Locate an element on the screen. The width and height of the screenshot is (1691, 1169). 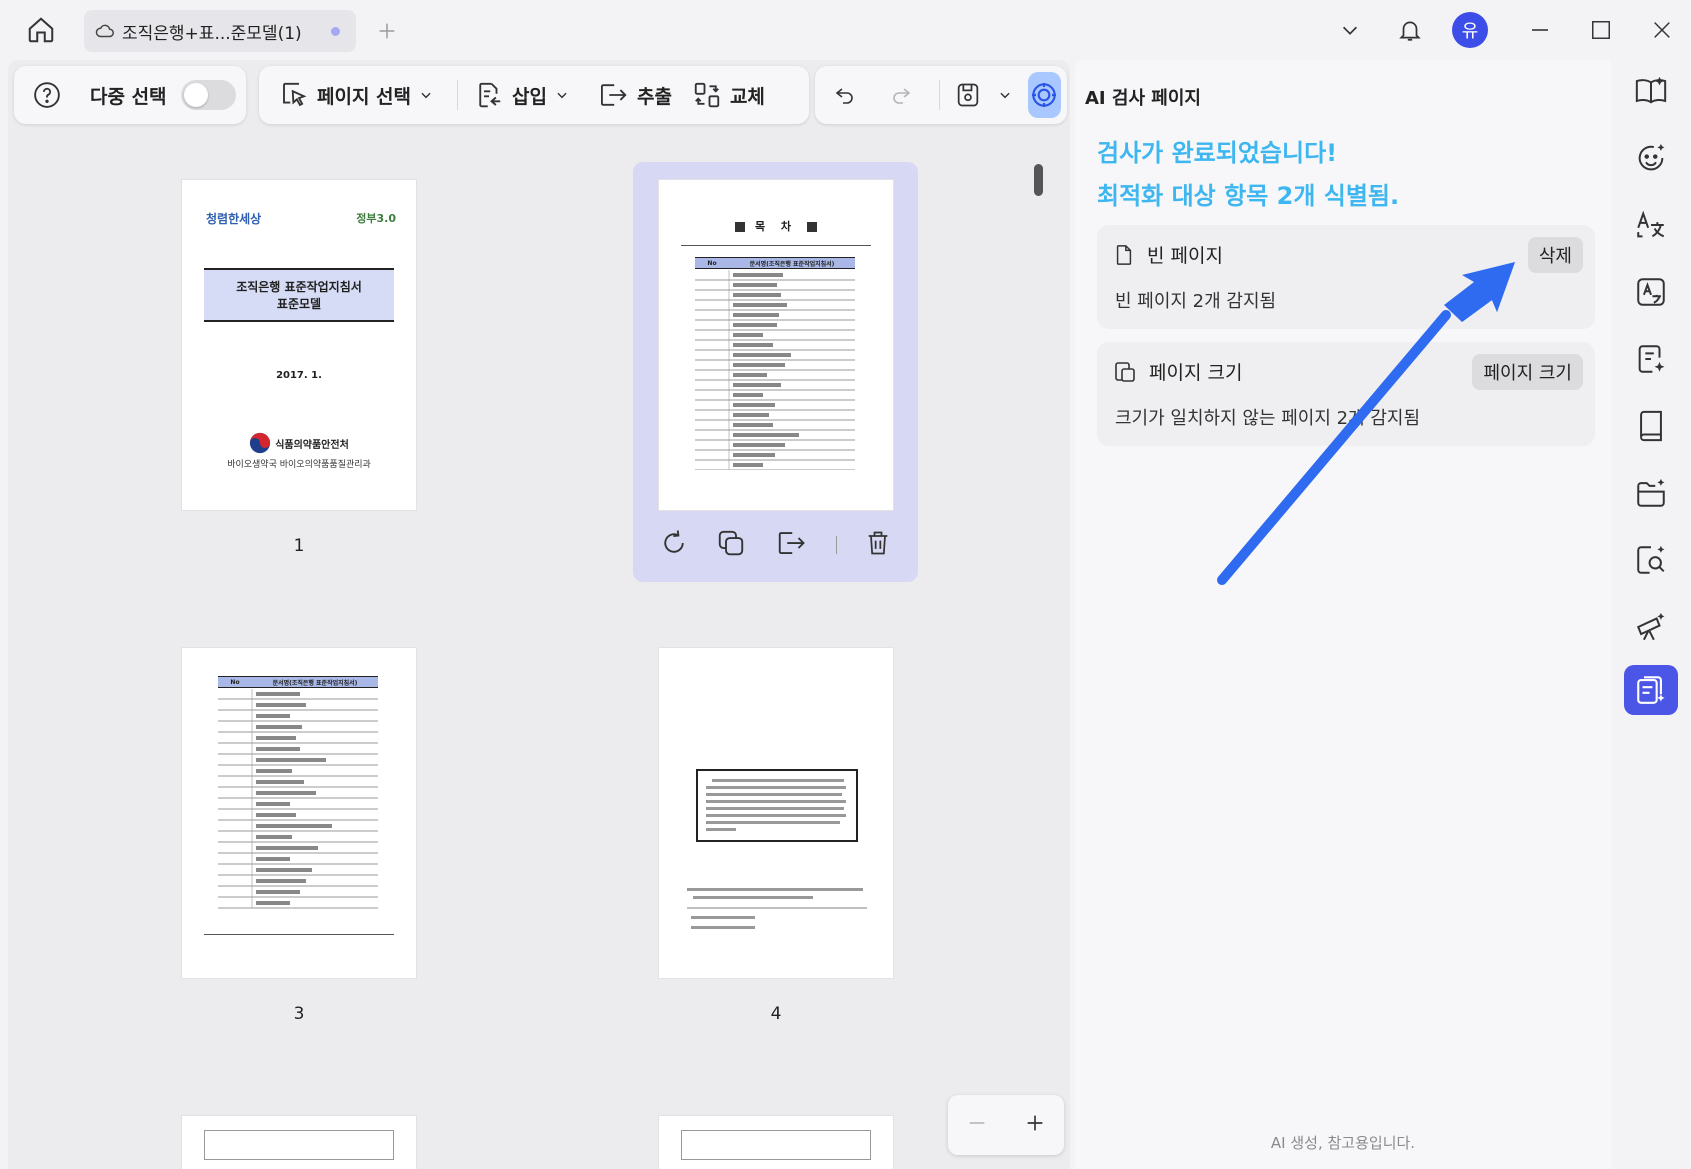
page1-title-line1: 조직은행 표준작업지침서 is located at coordinates (299, 287).